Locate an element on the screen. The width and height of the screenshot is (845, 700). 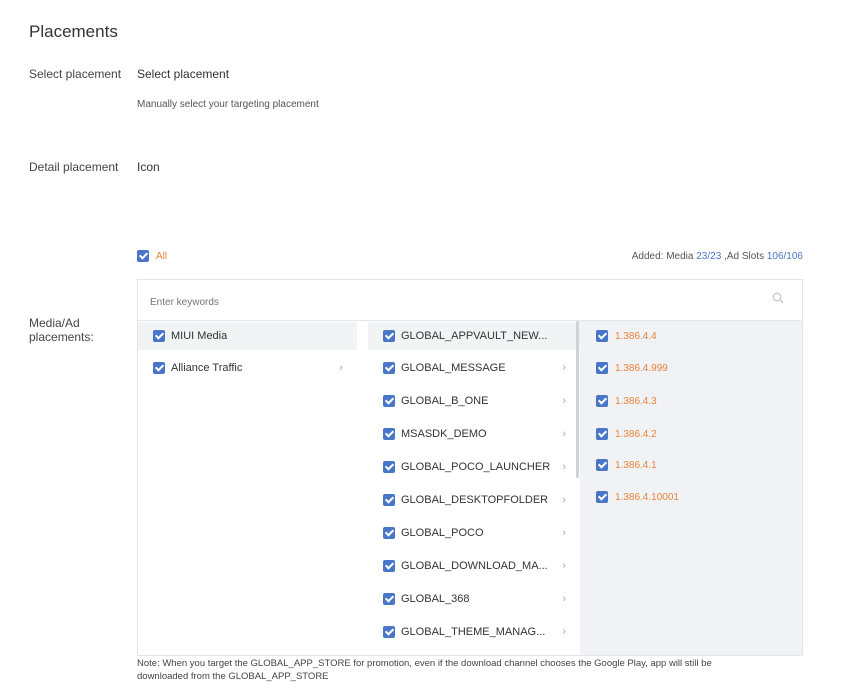
app-item-label: GLOBAL_368 is located at coordinates (435, 599).